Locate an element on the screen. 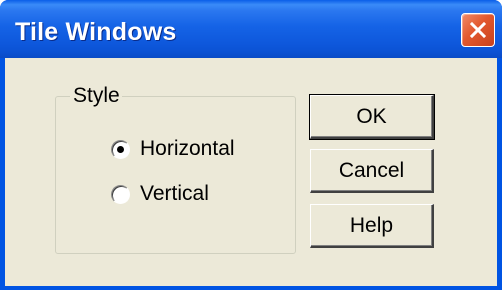  help-button: Help is located at coordinates (372, 226).